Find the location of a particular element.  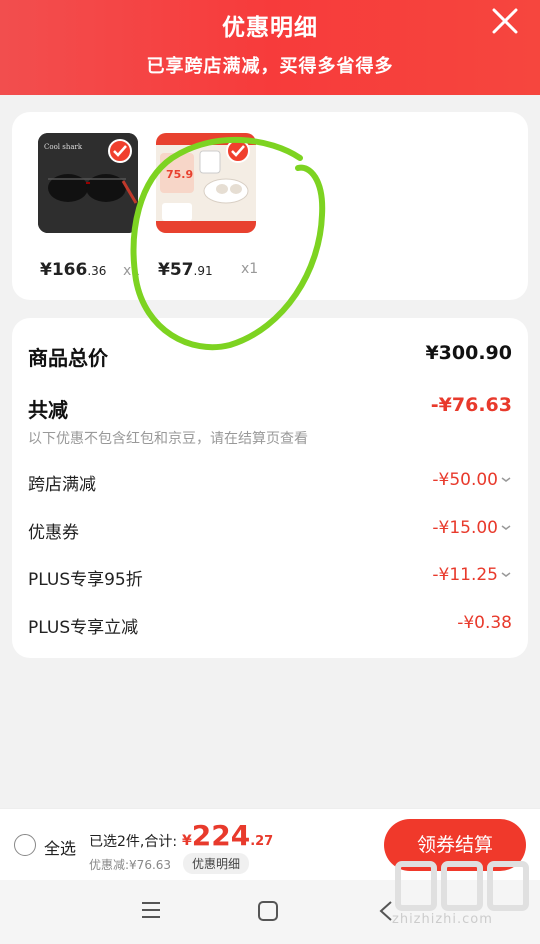

product-price: ¥57.91 is located at coordinates (185, 270).